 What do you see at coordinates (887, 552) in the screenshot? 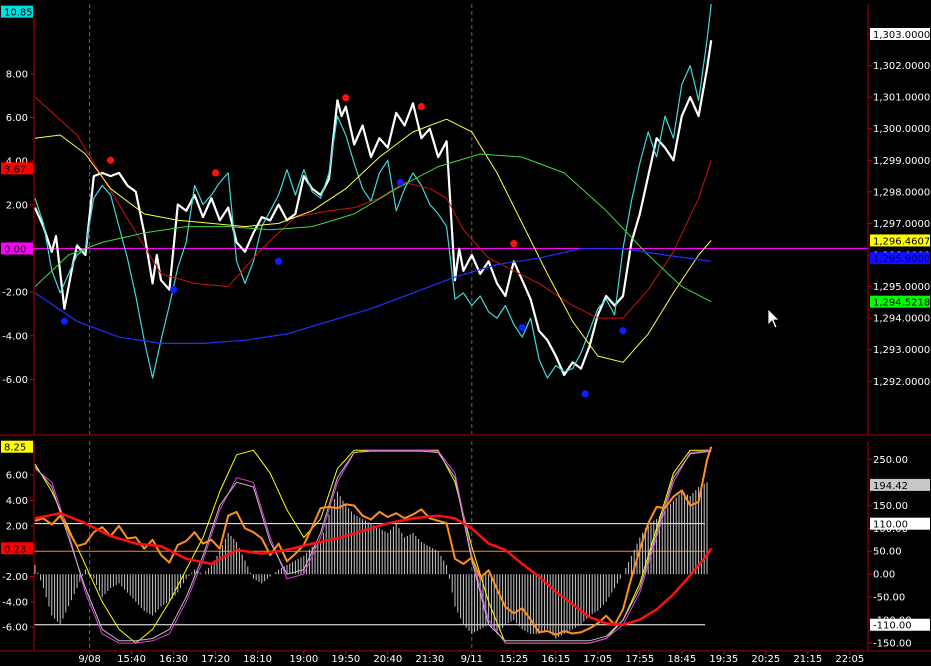
I see `right-tick-label: 50.00` at bounding box center [887, 552].